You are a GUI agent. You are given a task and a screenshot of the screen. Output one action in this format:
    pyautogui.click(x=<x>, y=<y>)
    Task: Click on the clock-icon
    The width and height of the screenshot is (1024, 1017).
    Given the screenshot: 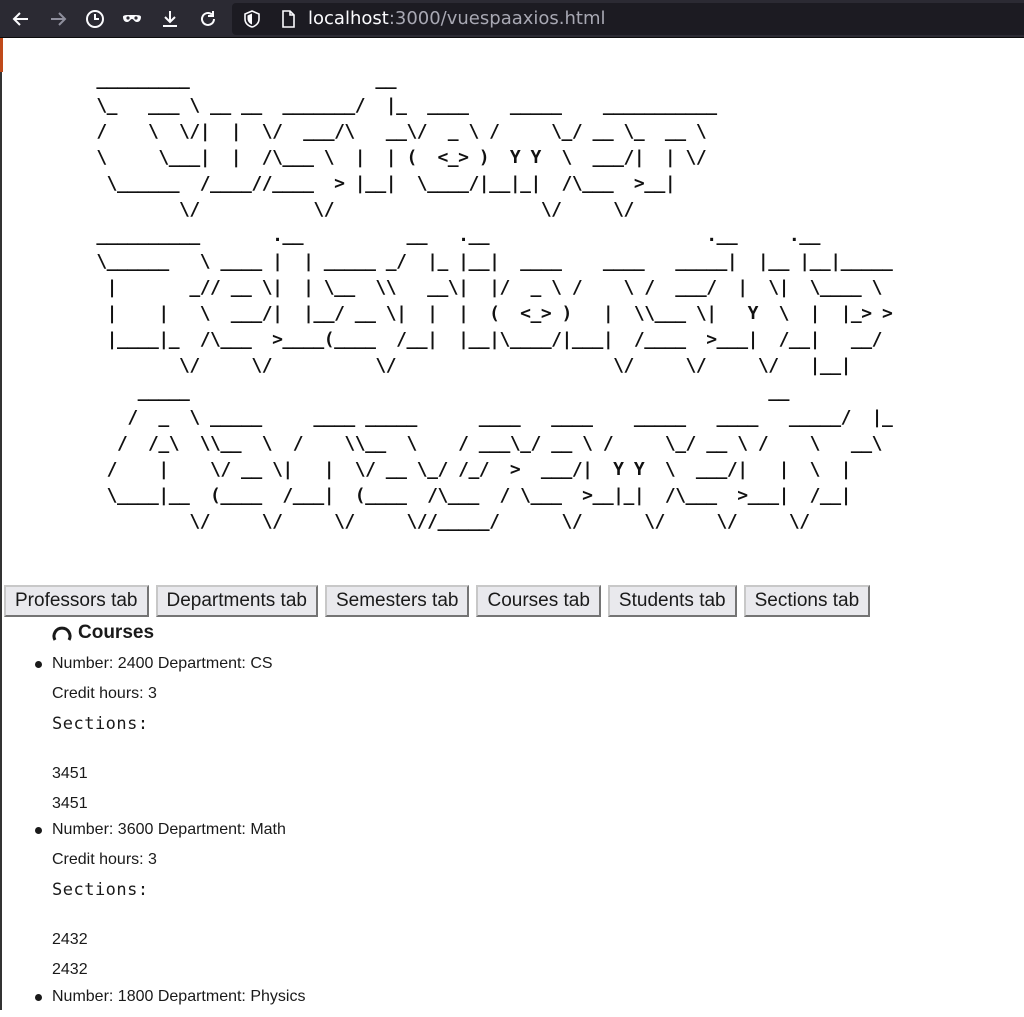 What is the action you would take?
    pyautogui.click(x=95, y=19)
    